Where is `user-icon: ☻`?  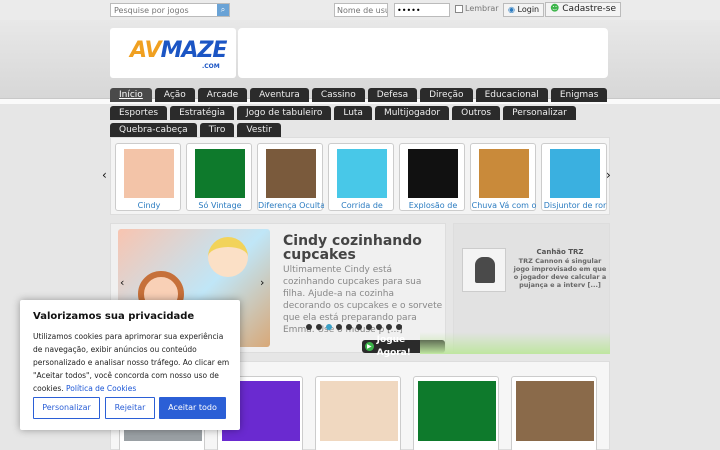 user-icon: ☻ is located at coordinates (555, 9).